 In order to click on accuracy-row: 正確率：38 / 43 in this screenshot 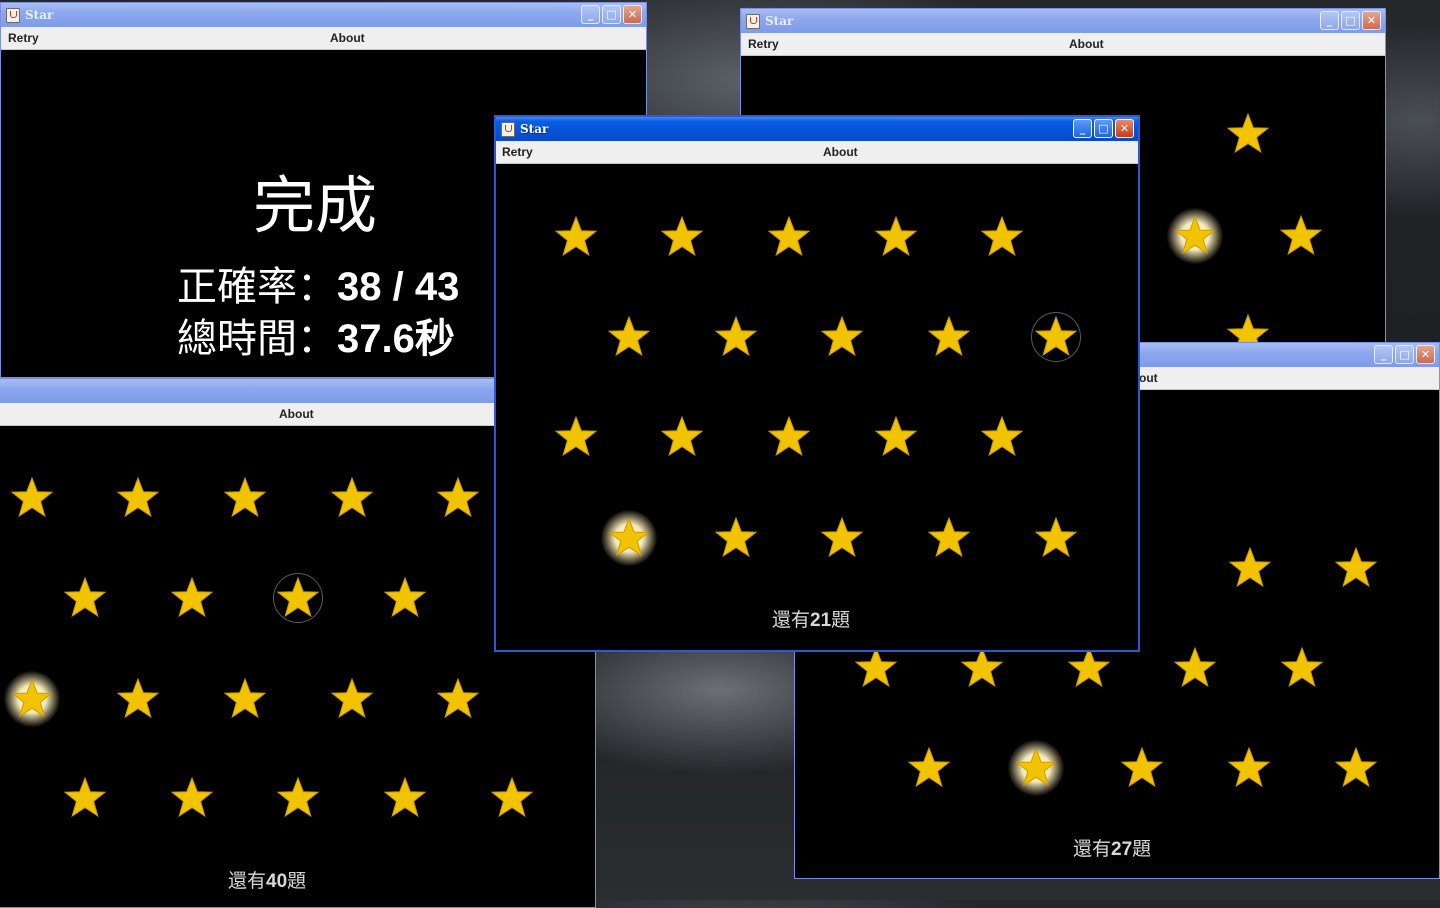, I will do `click(318, 283)`.